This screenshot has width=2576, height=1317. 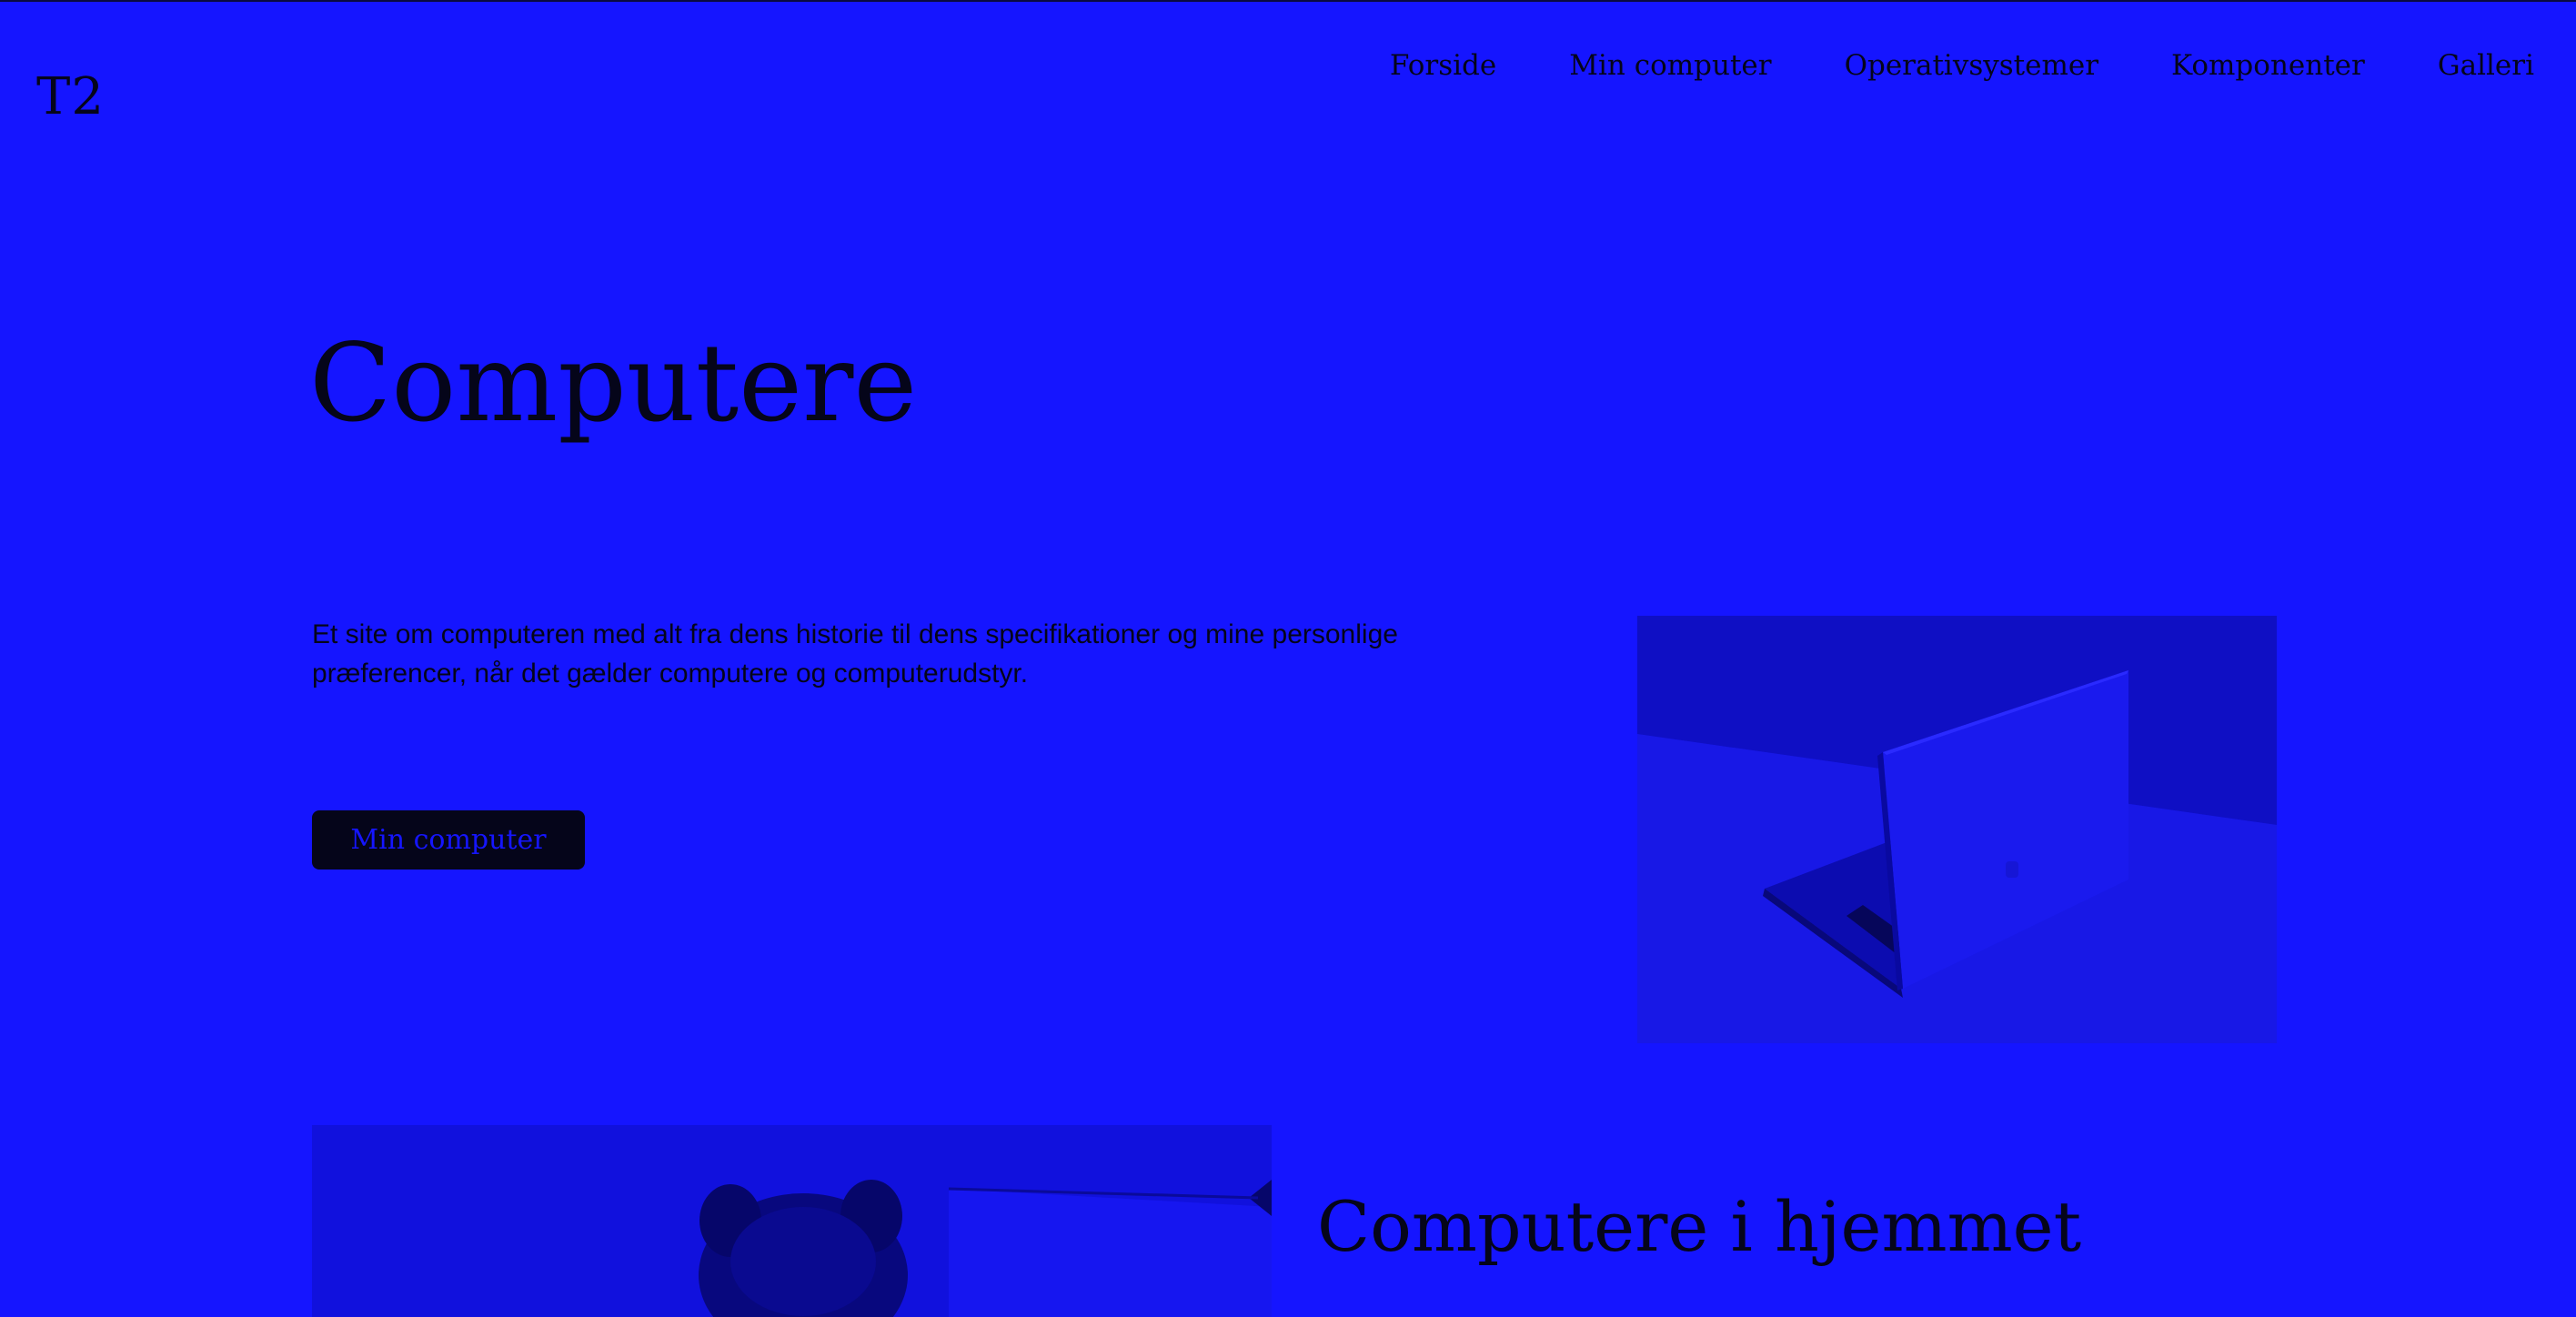 I want to click on nav-item-forside: Forside, so click(x=1443, y=66).